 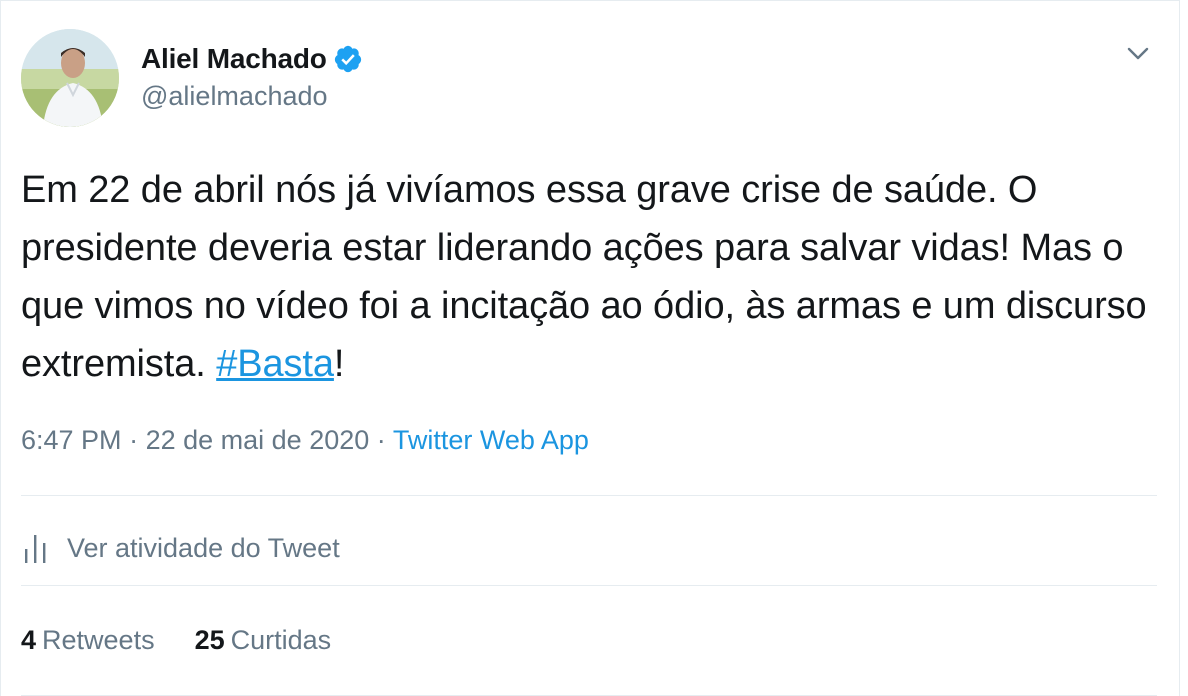 I want to click on chevron-down-icon, so click(x=1138, y=54).